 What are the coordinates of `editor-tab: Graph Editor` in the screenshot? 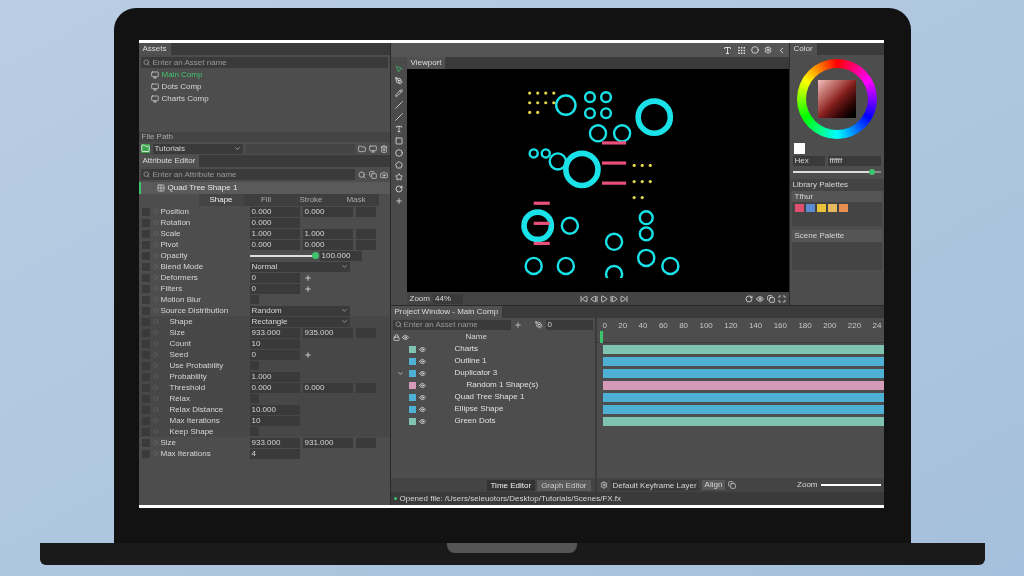 It's located at (564, 485).